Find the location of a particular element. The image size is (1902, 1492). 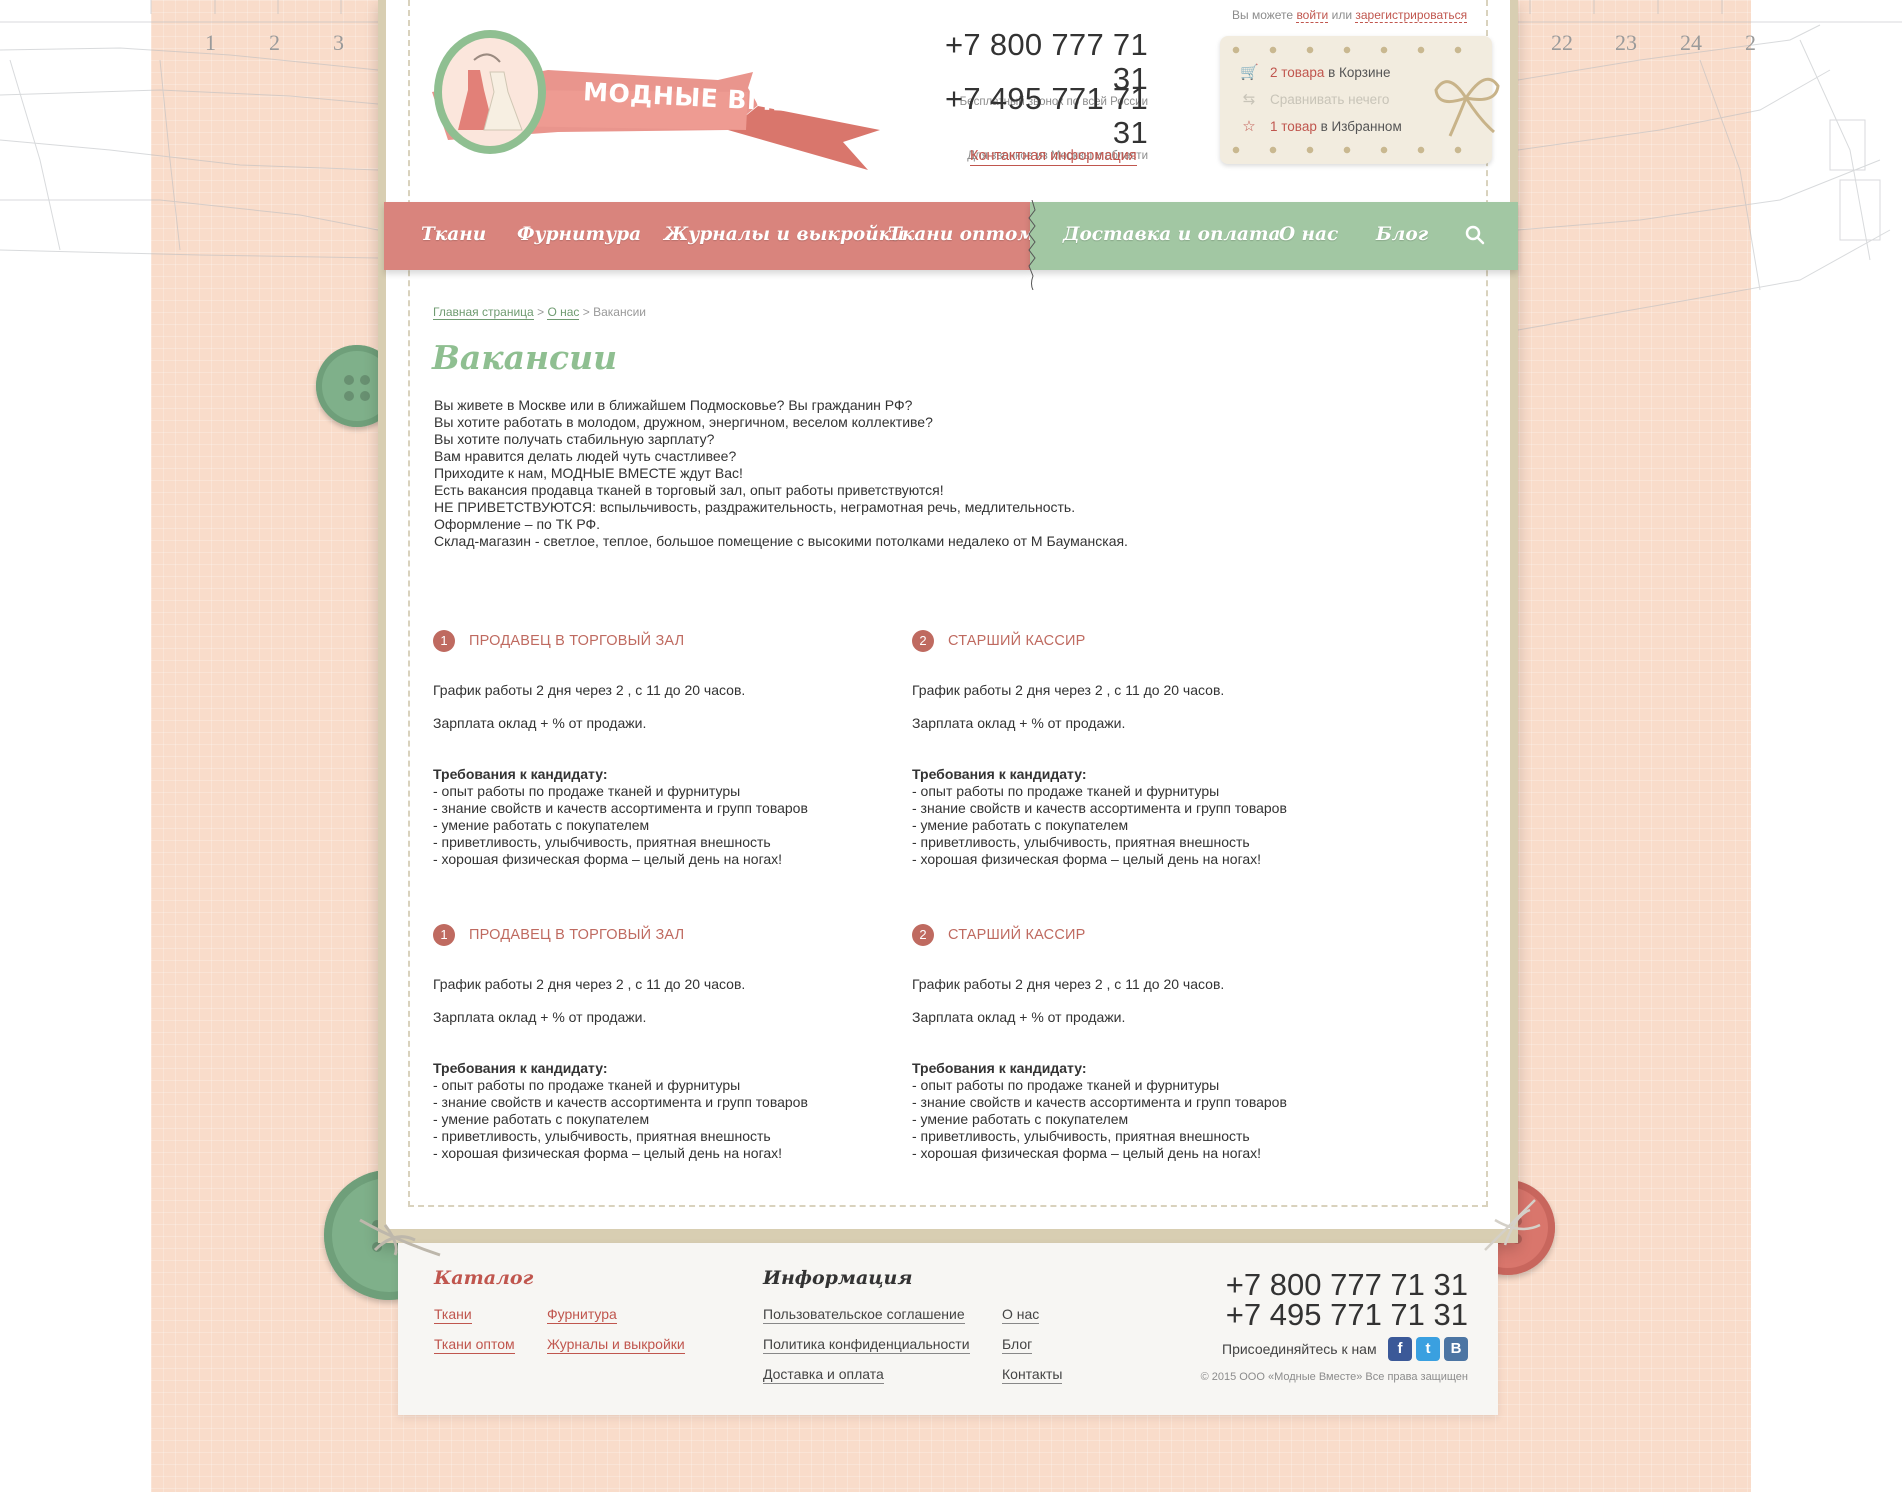

ruler-number: 23 is located at coordinates (1626, 42).